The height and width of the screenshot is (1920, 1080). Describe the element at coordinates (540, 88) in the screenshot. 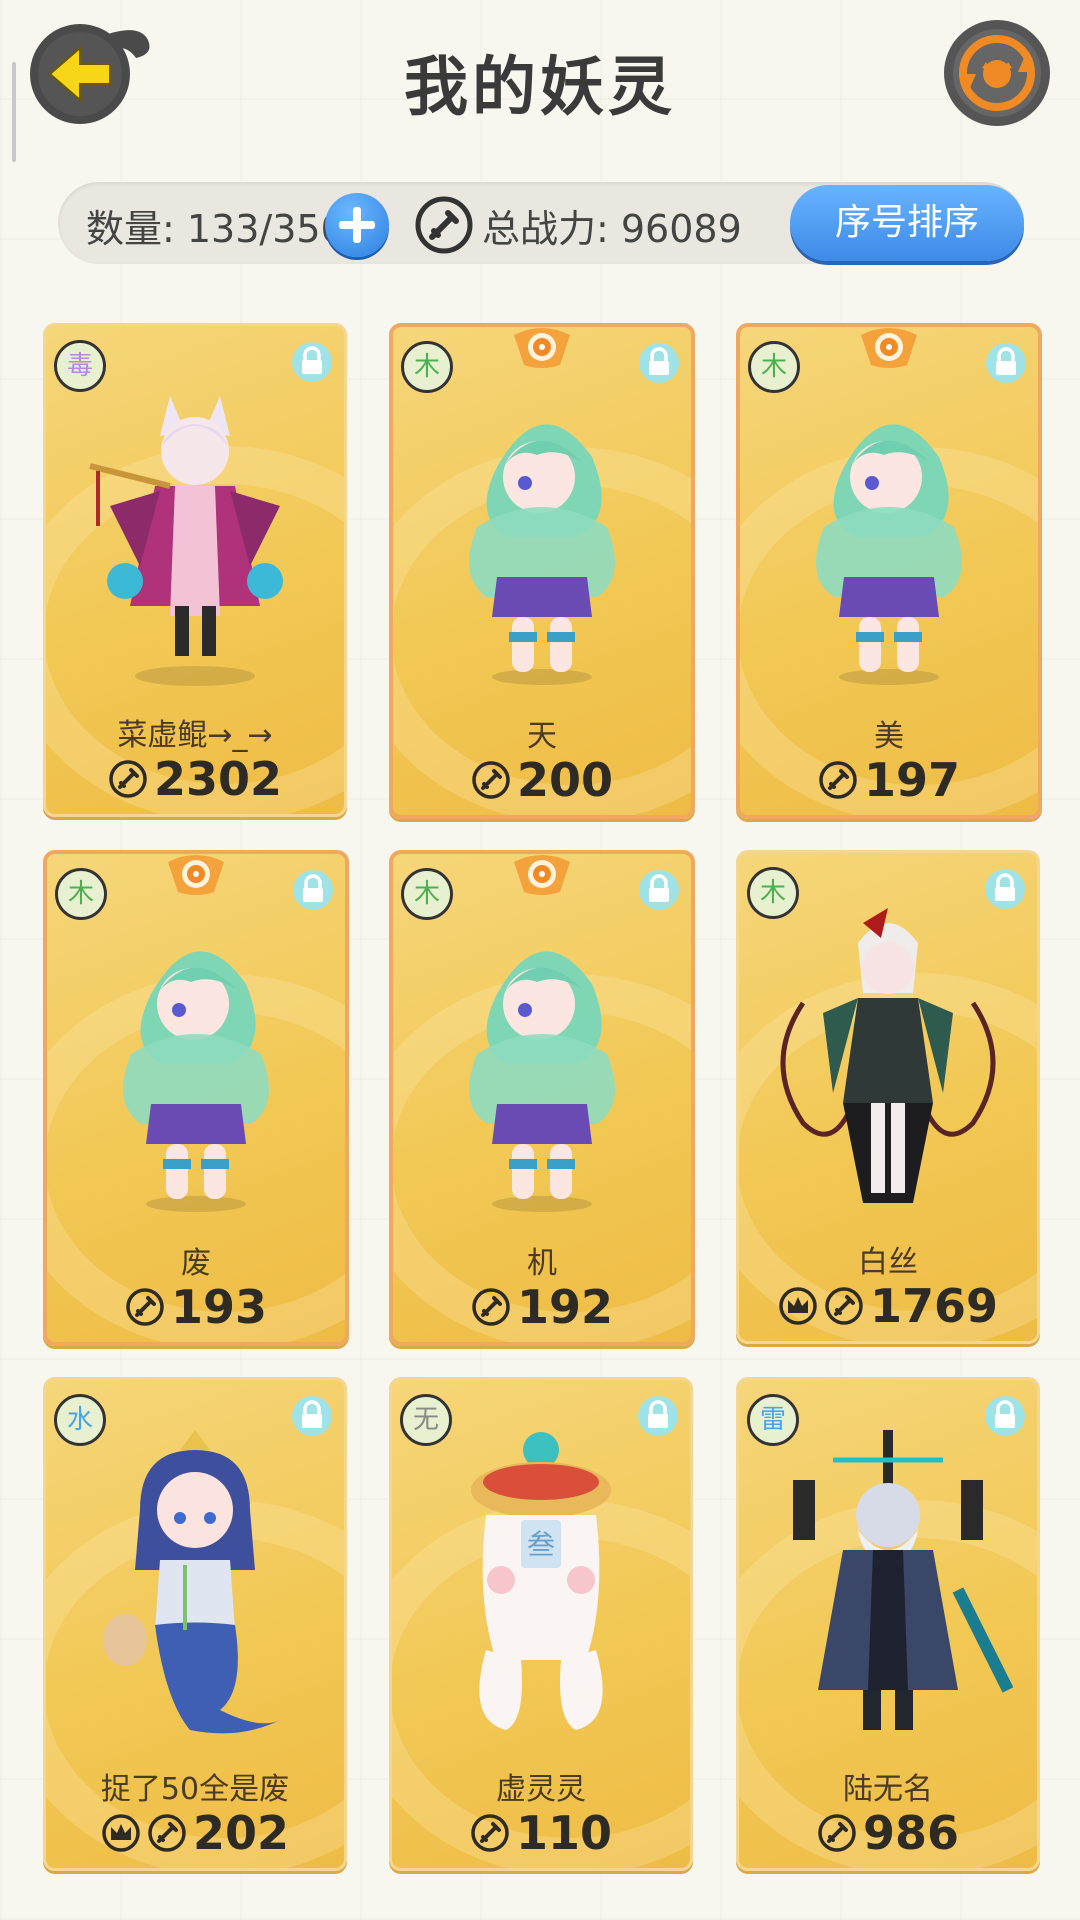

I see `page-title: 我的妖灵` at that location.